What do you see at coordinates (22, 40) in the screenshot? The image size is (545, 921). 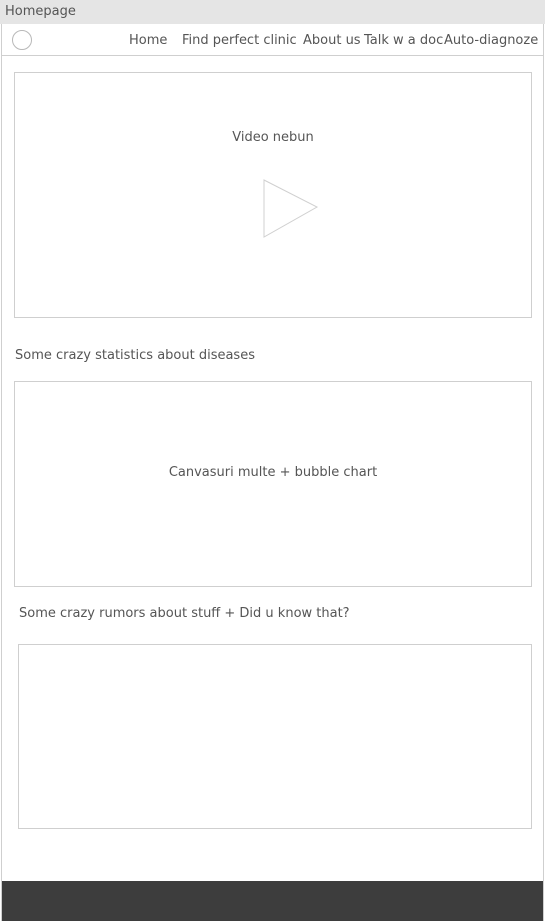 I see `logo` at bounding box center [22, 40].